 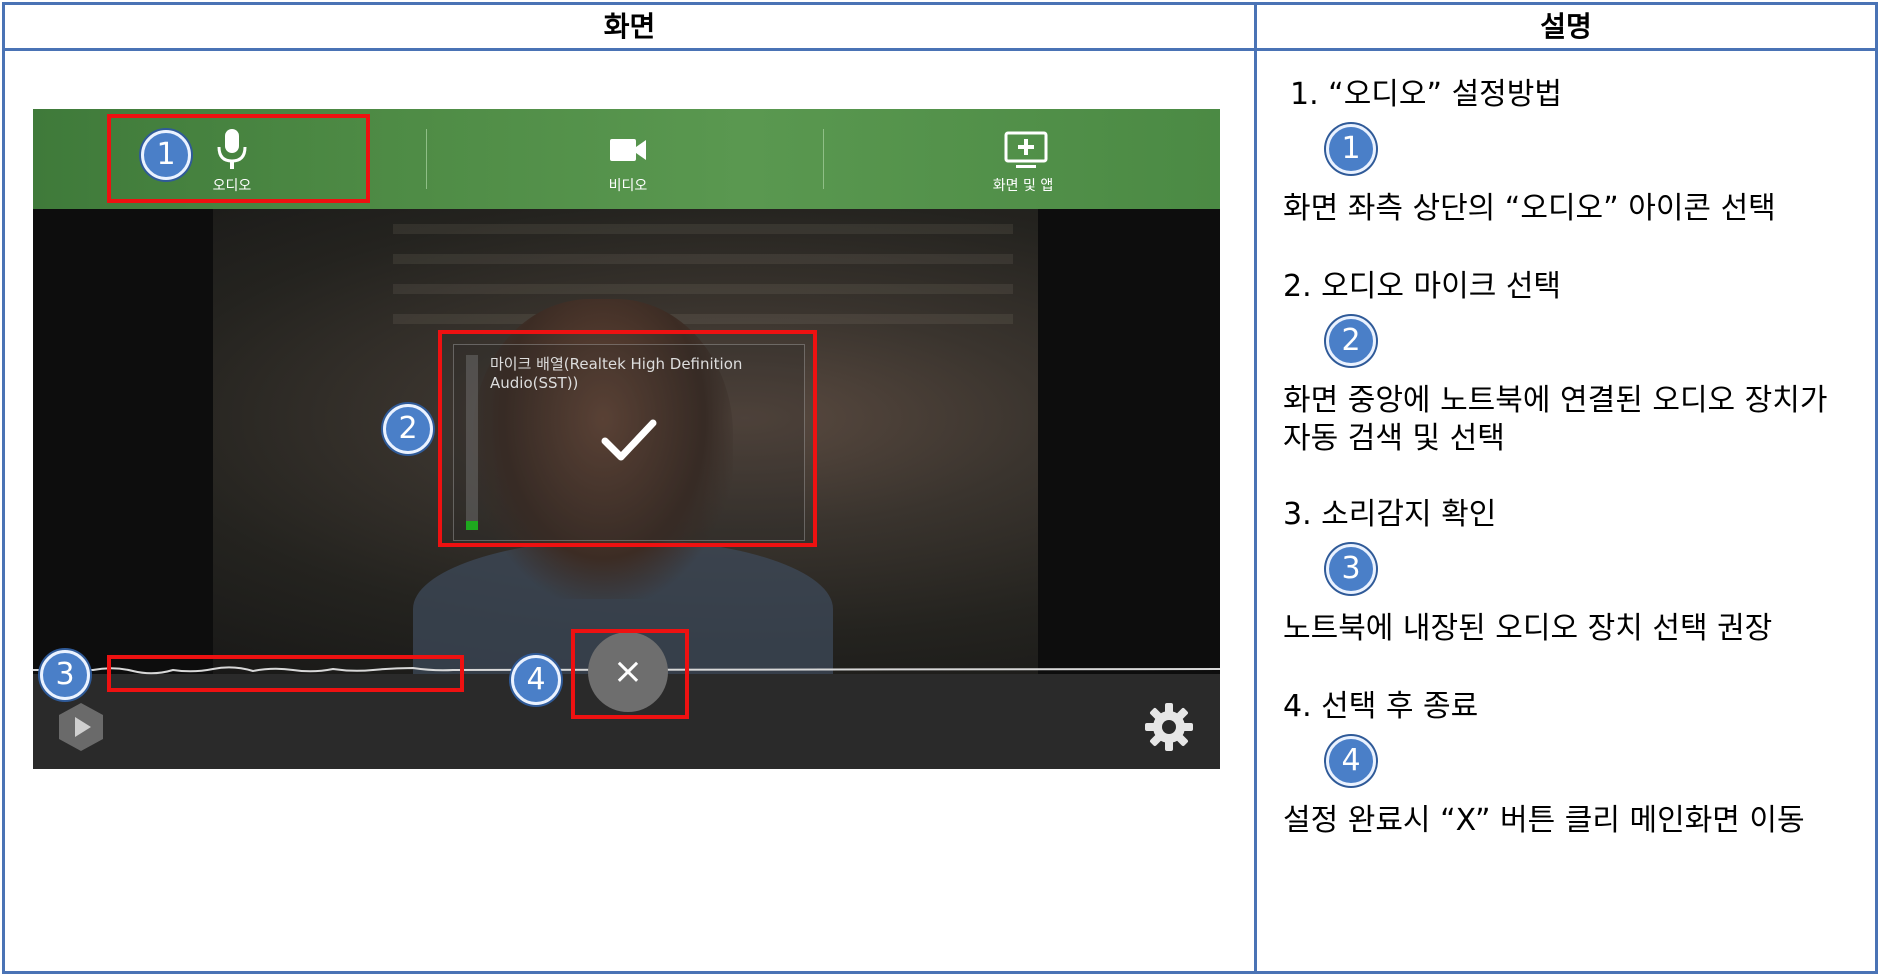 What do you see at coordinates (1026, 149) in the screenshot?
I see `screen-share-icon` at bounding box center [1026, 149].